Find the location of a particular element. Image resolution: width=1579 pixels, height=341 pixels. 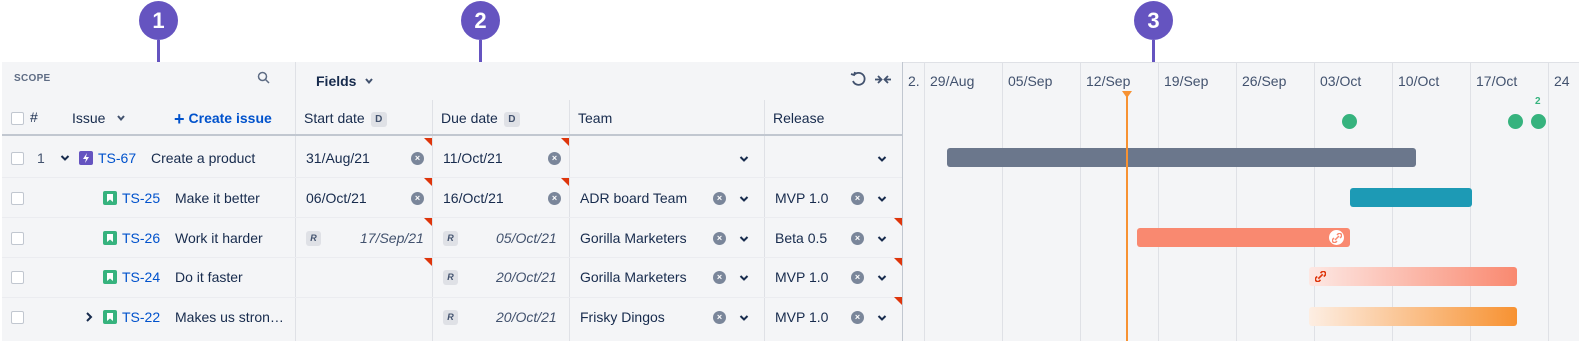

create-issue-button: + Create issue is located at coordinates (223, 119).